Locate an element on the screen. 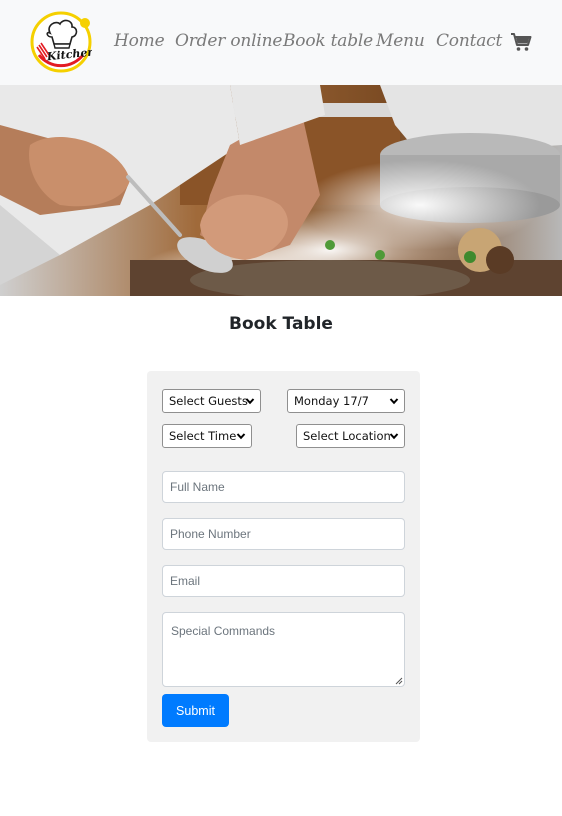 This screenshot has width=562, height=816. nav-book-table: Book table is located at coordinates (328, 41).